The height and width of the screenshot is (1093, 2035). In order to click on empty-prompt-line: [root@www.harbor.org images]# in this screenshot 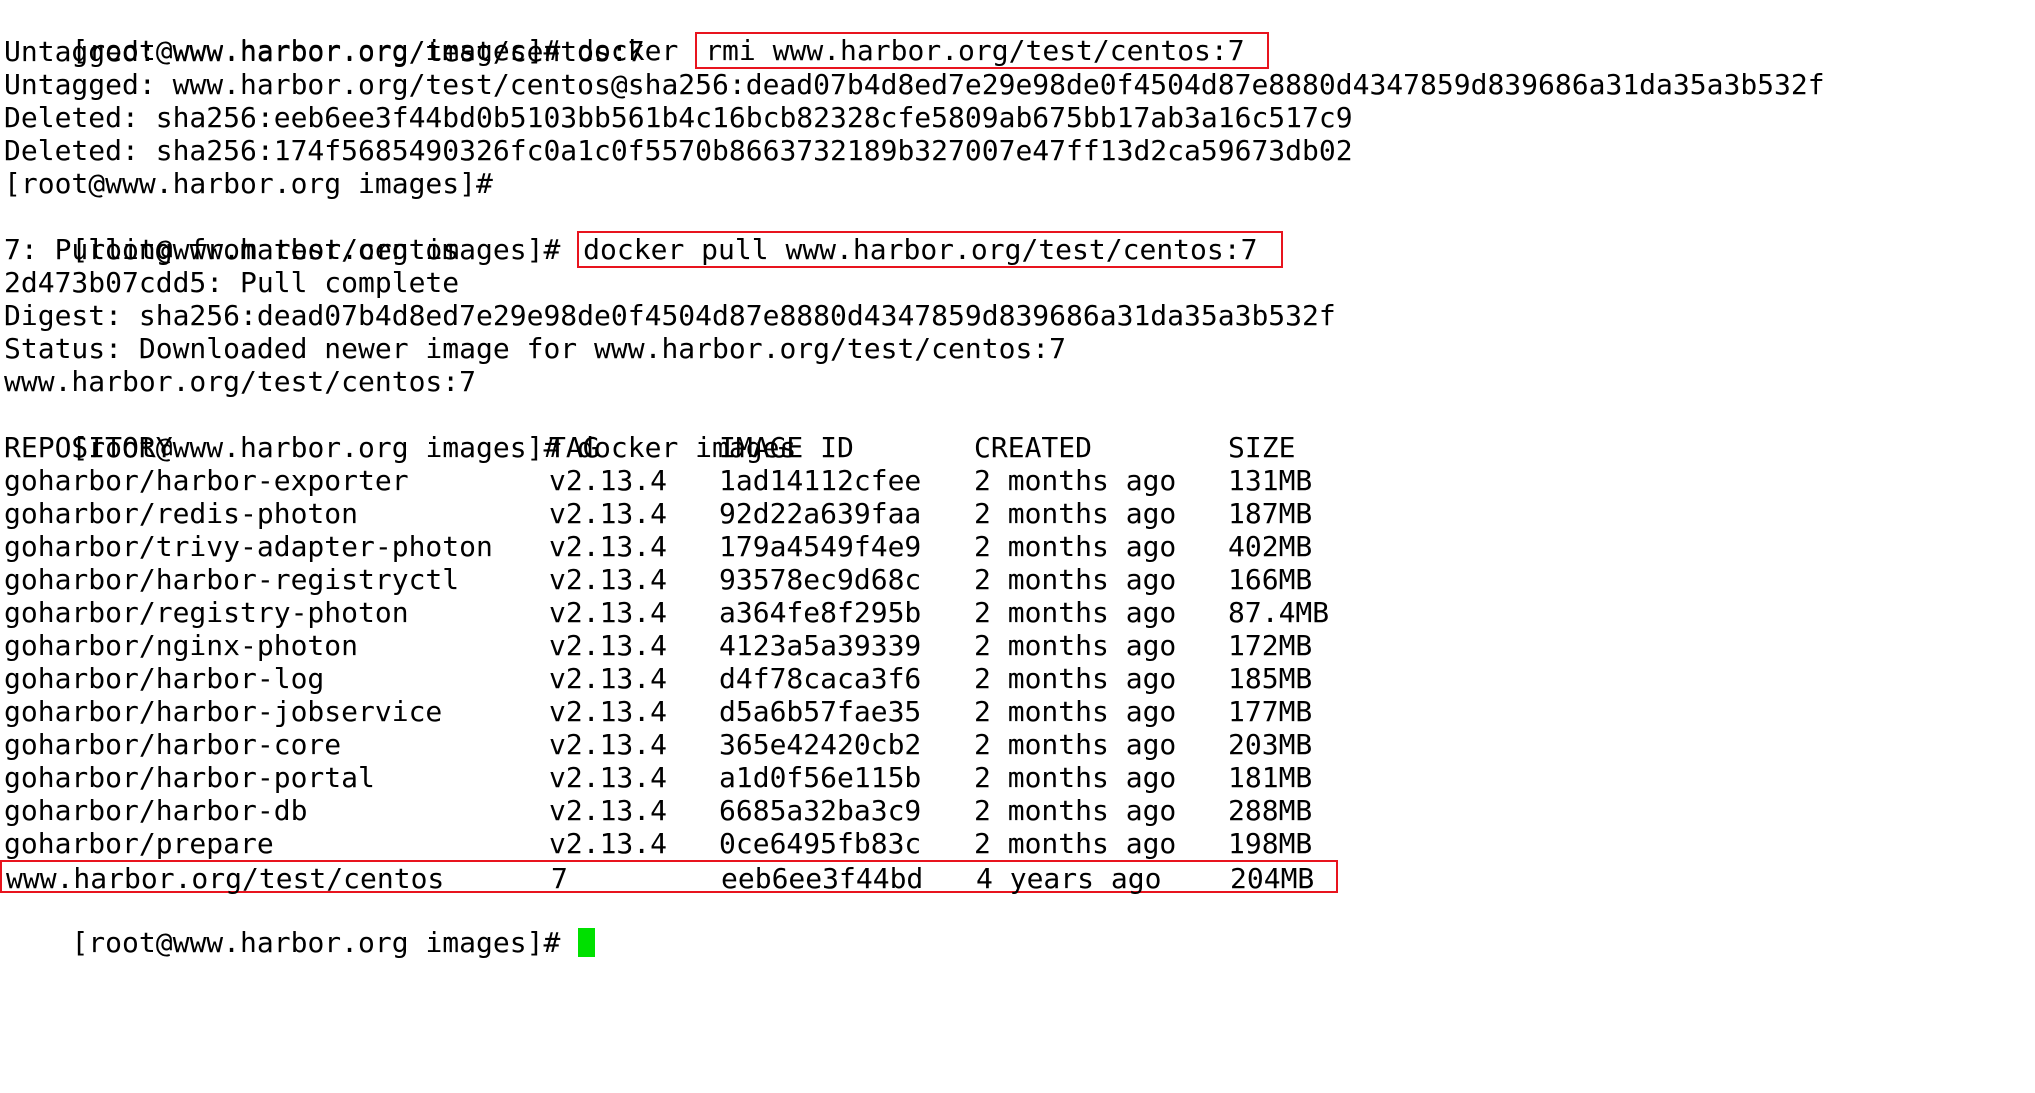, I will do `click(248, 183)`.